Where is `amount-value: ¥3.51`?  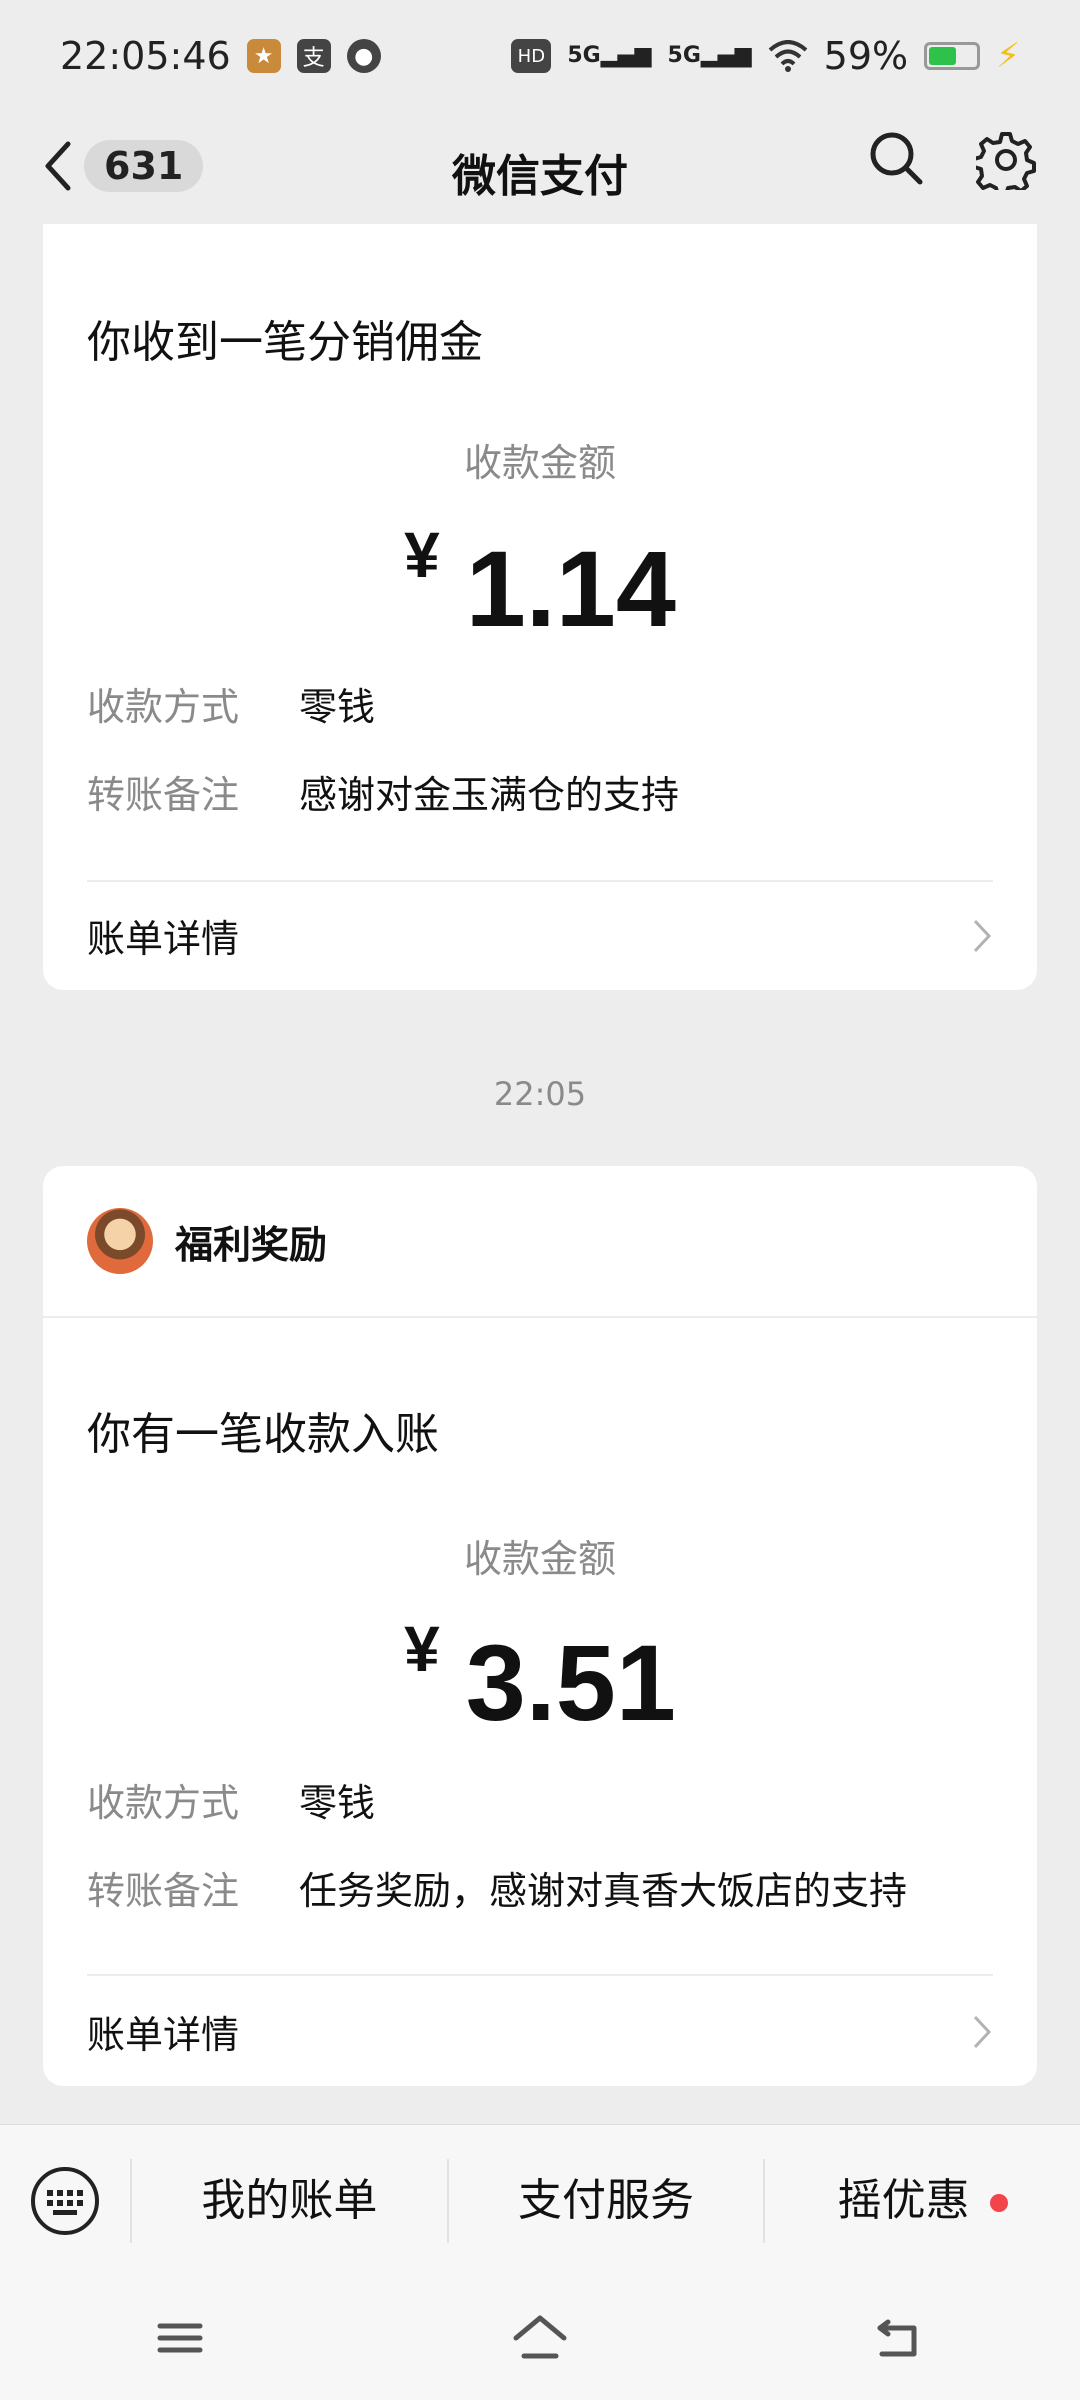 amount-value: ¥3.51 is located at coordinates (540, 1679).